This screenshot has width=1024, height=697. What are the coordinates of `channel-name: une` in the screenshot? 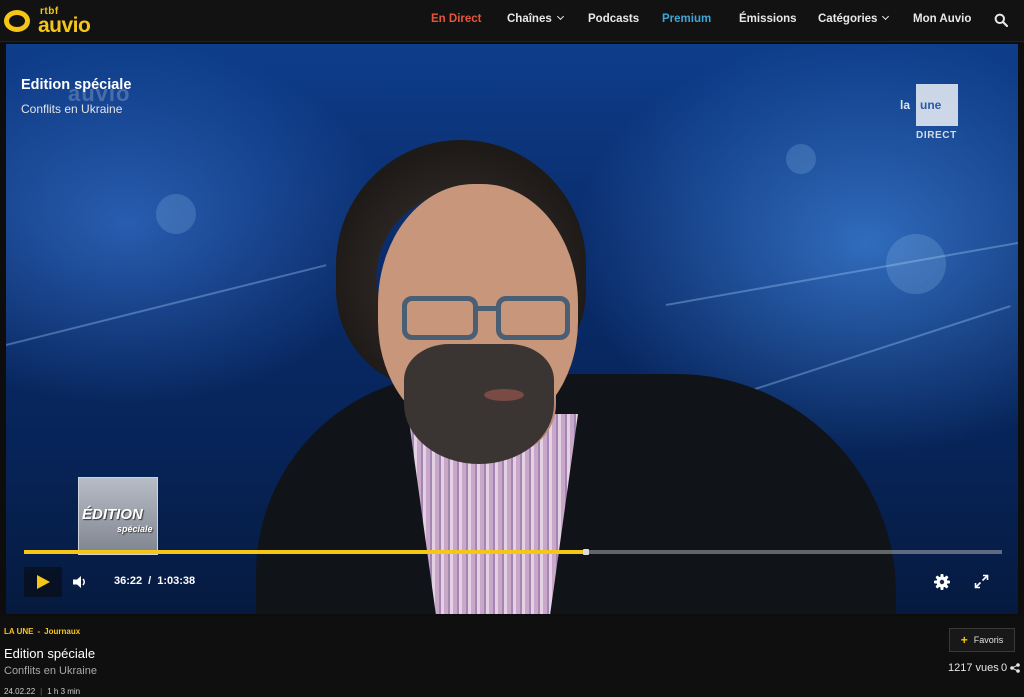 It's located at (931, 105).